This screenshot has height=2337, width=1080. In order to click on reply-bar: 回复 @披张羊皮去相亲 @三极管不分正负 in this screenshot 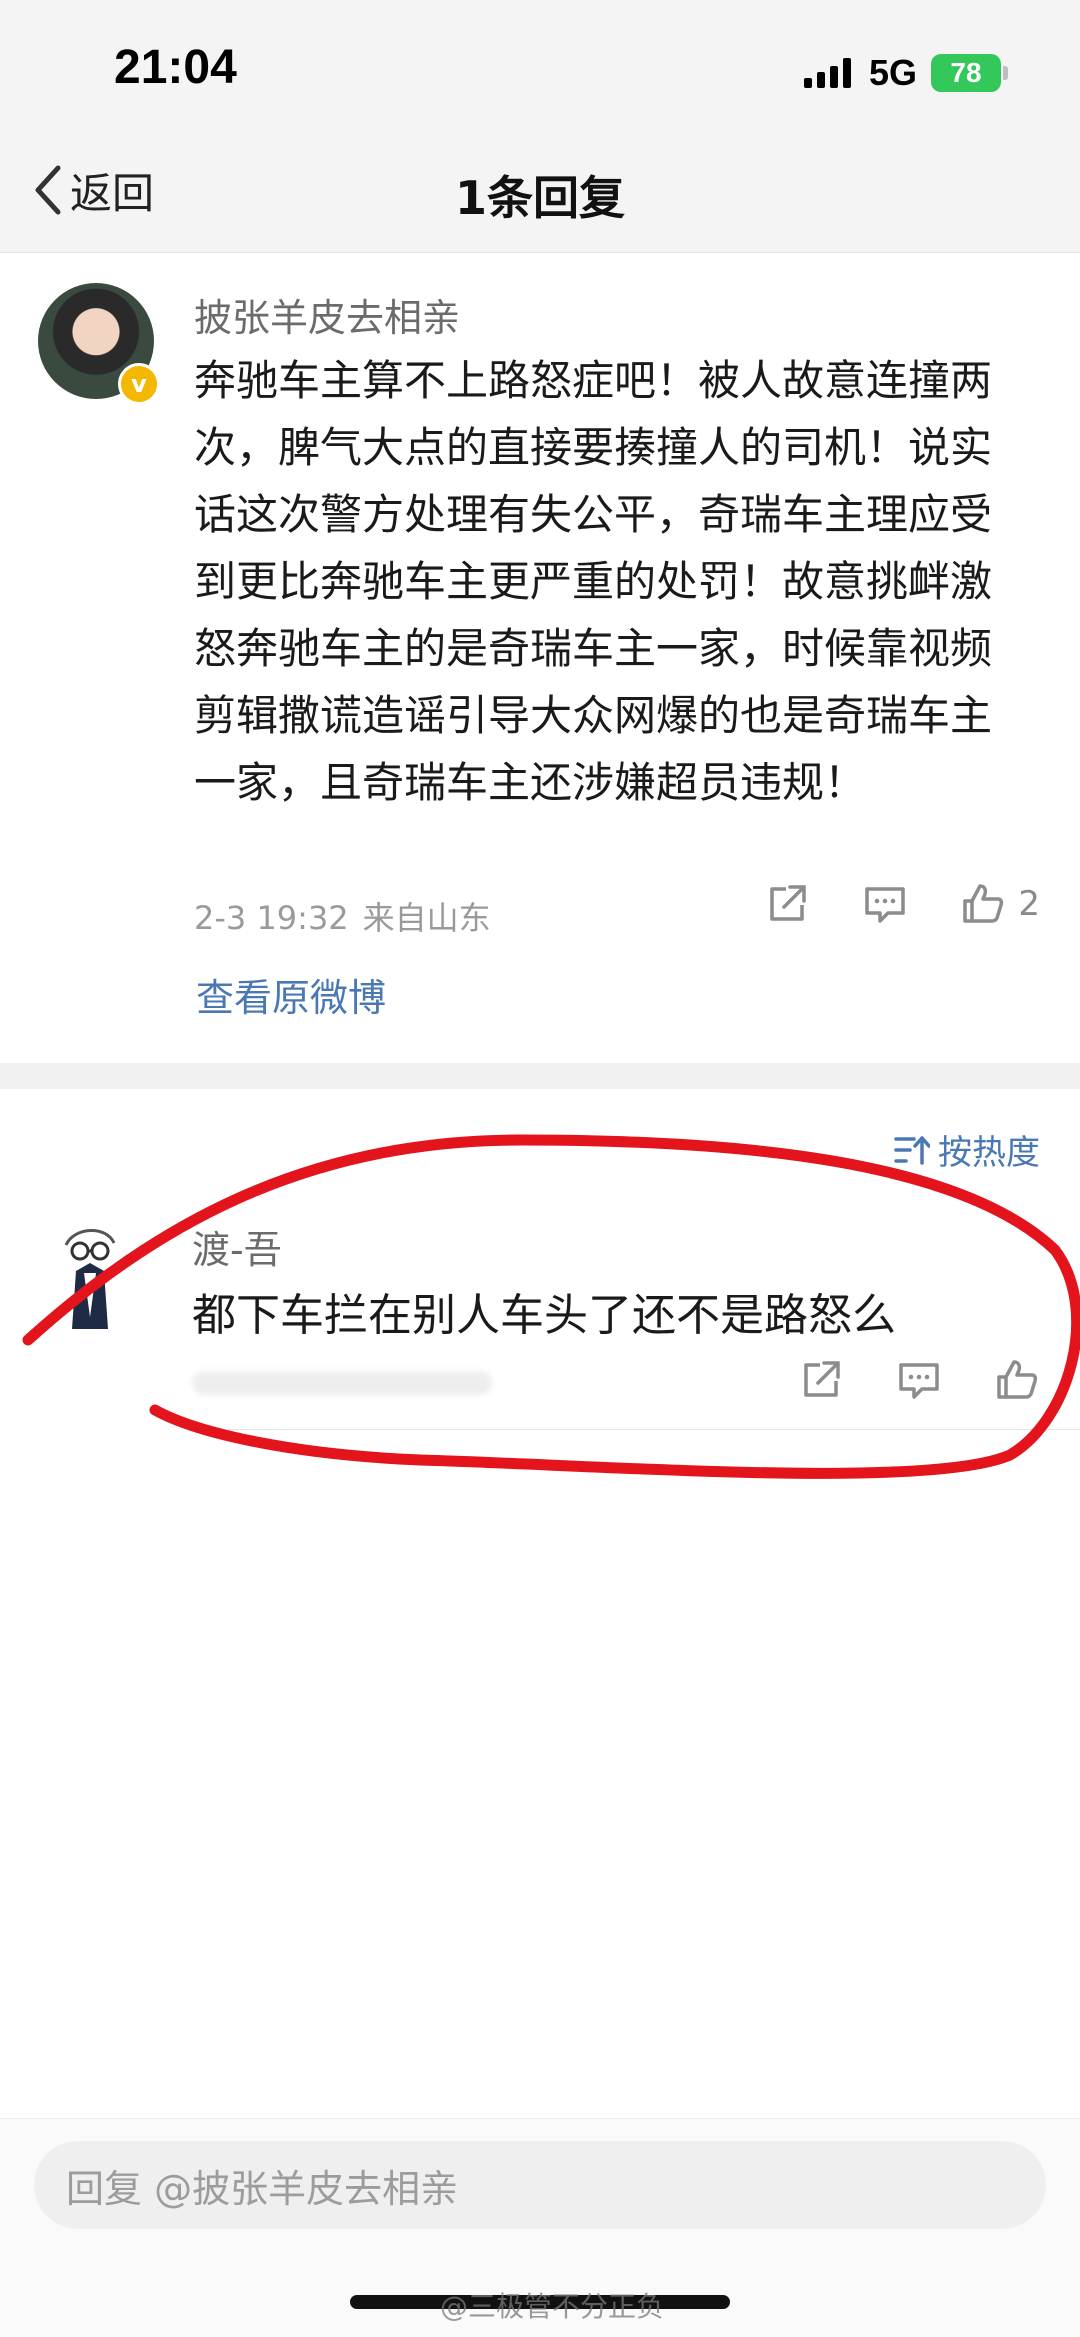, I will do `click(540, 2227)`.